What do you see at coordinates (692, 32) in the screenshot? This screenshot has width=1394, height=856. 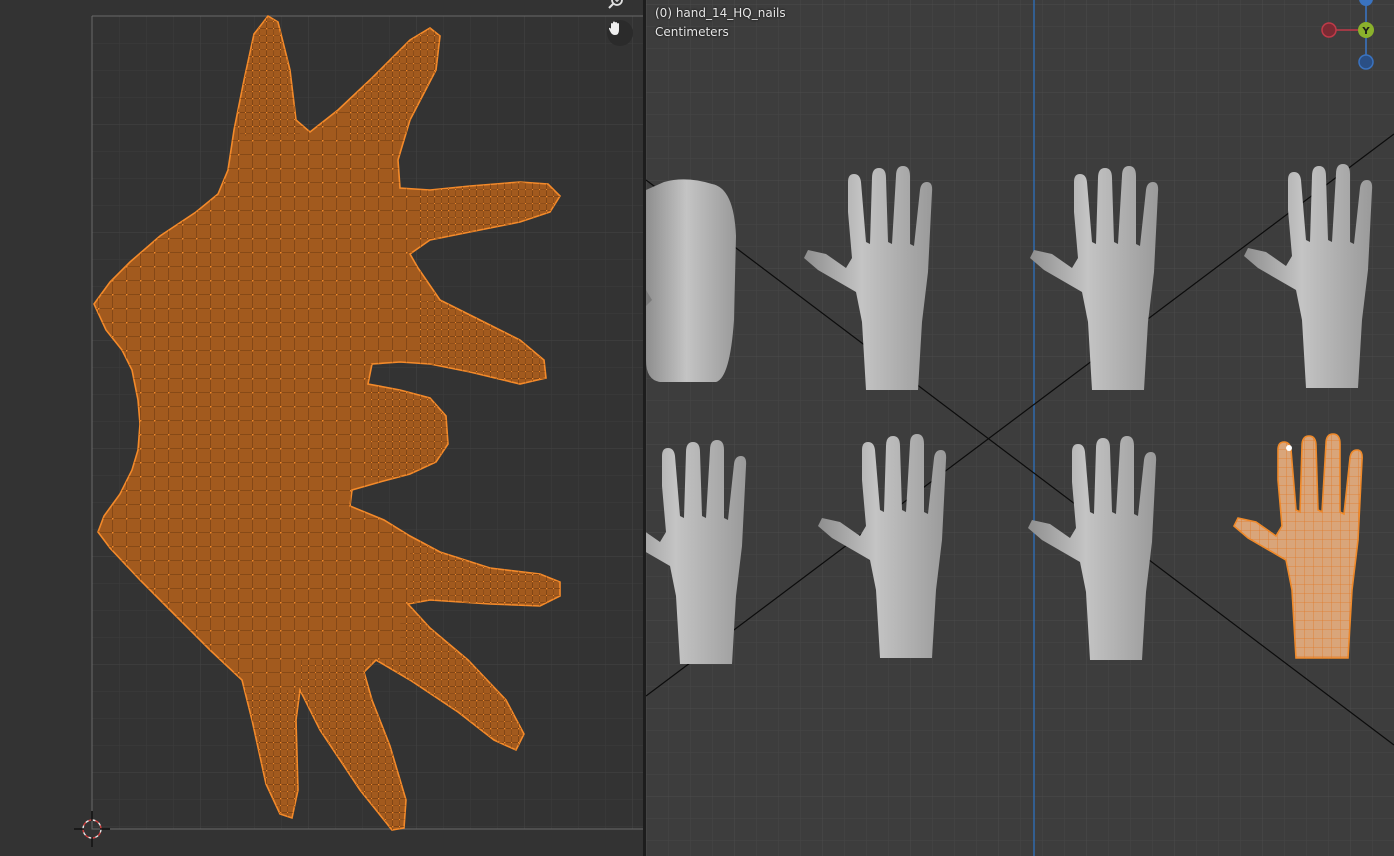 I see `units-label: Centimeters` at bounding box center [692, 32].